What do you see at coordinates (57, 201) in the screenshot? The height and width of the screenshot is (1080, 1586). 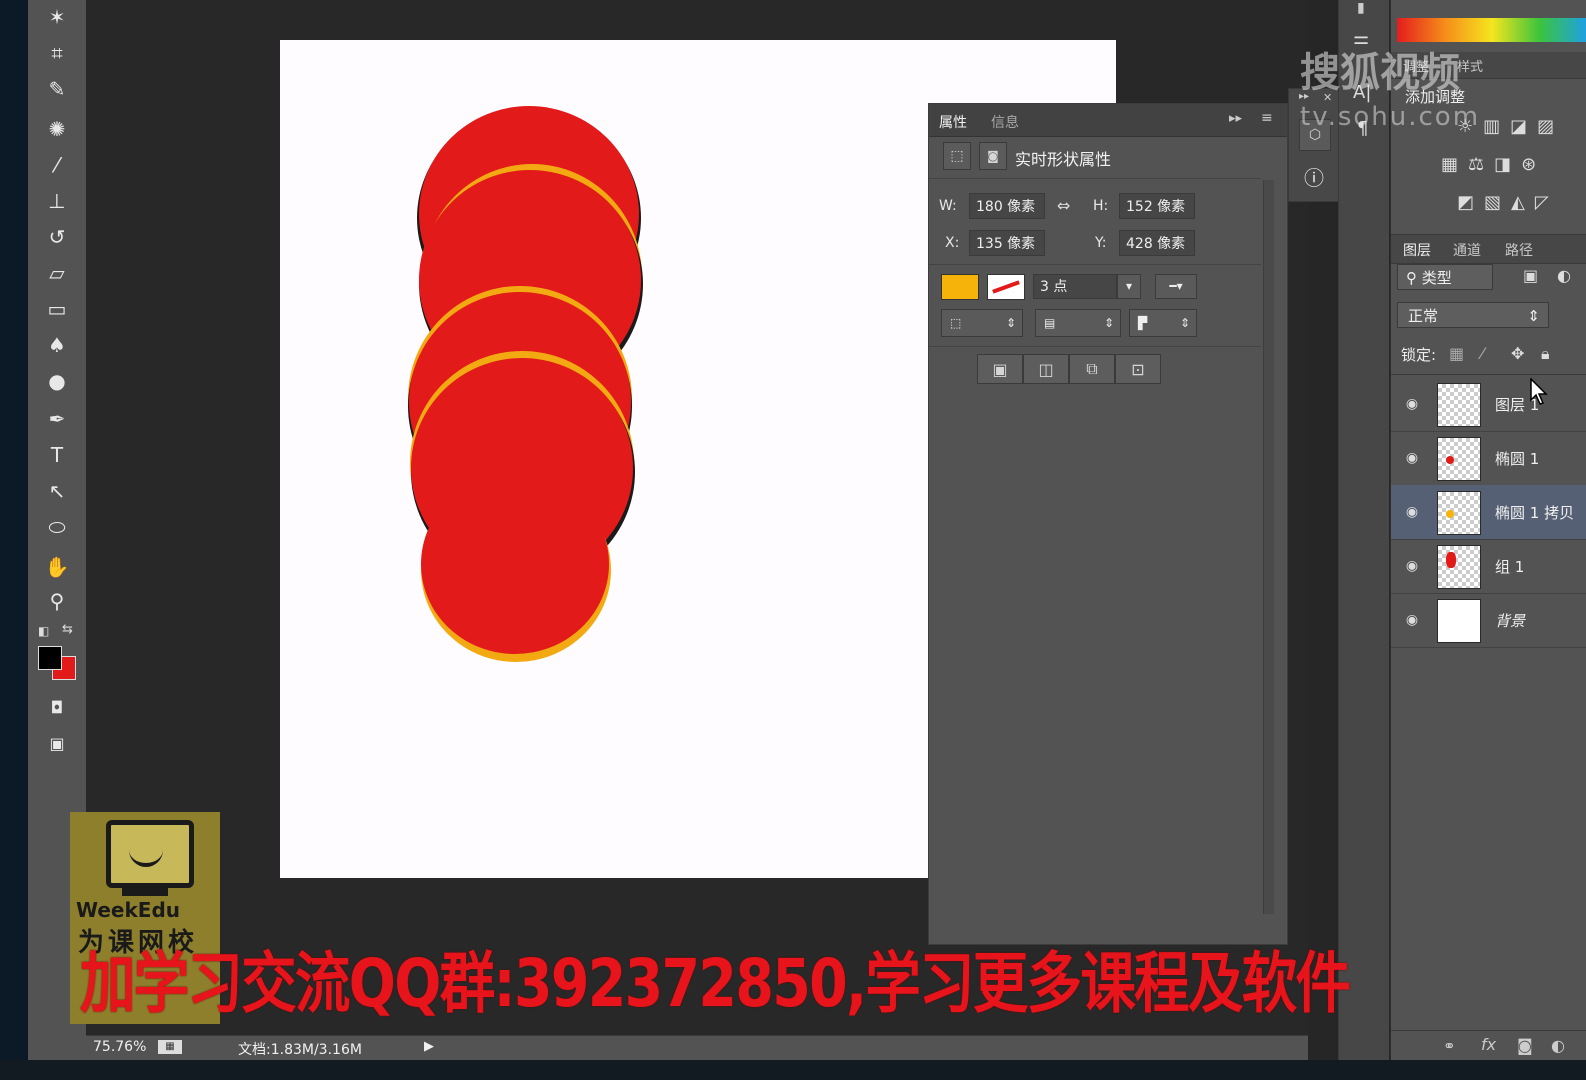 I see `clone-stamp-tool: ⊥` at bounding box center [57, 201].